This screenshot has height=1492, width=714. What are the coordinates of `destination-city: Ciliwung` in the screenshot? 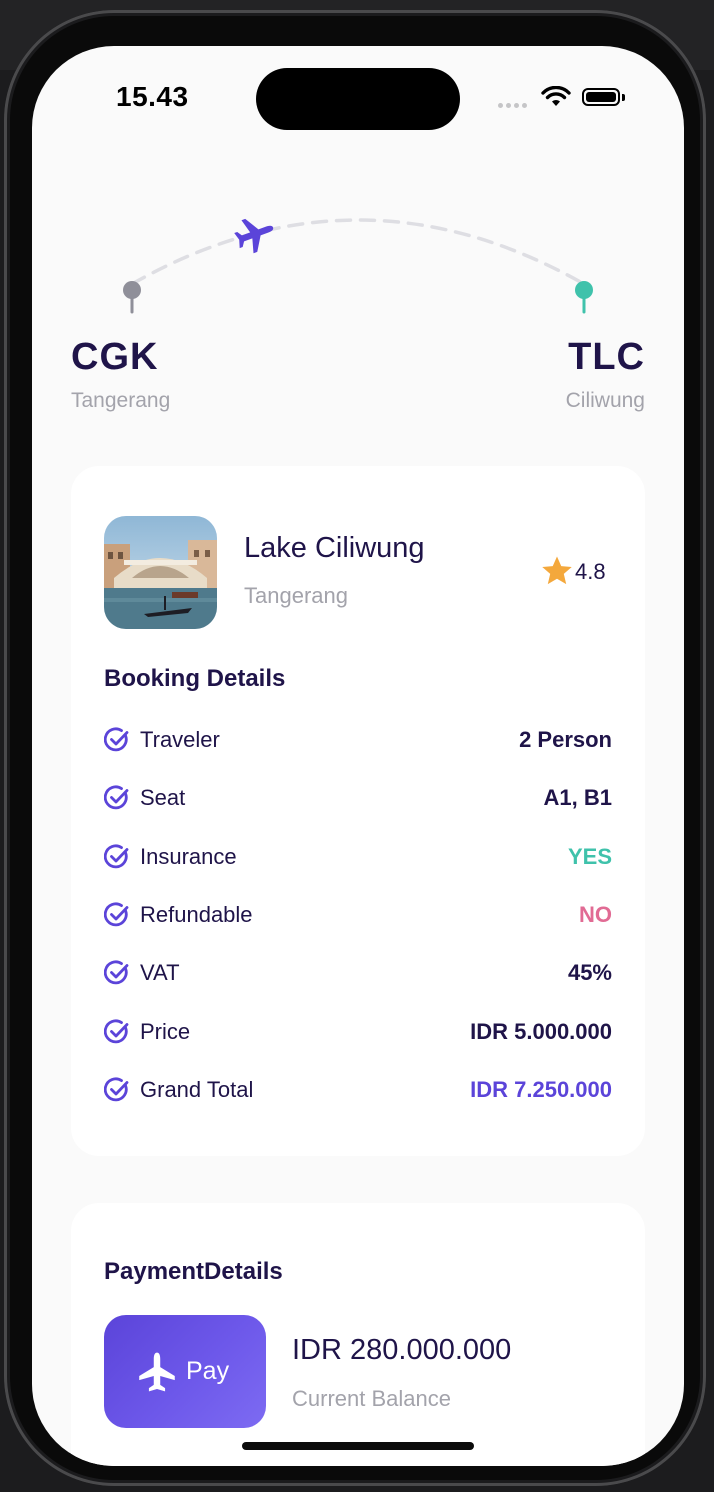 It's located at (605, 400).